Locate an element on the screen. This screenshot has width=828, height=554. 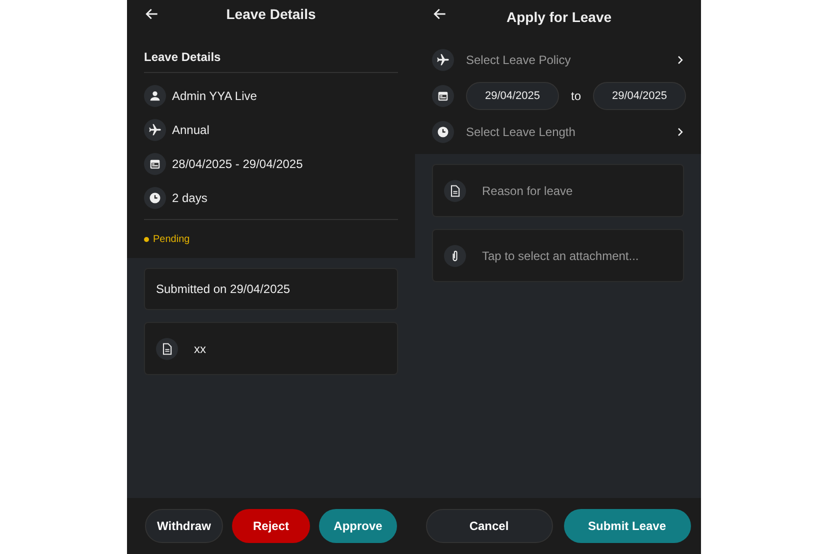
info-text: 28/04/2025 - 29/04/2025 is located at coordinates (237, 164).